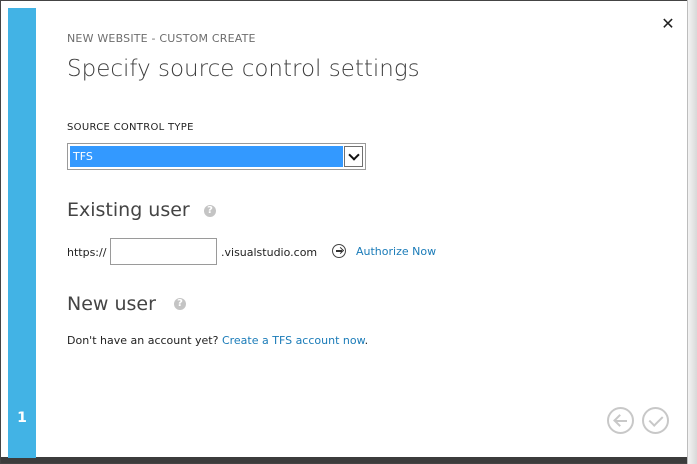 This screenshot has height=464, width=697. What do you see at coordinates (396, 251) in the screenshot?
I see `authorize-now-link: Authorize Now` at bounding box center [396, 251].